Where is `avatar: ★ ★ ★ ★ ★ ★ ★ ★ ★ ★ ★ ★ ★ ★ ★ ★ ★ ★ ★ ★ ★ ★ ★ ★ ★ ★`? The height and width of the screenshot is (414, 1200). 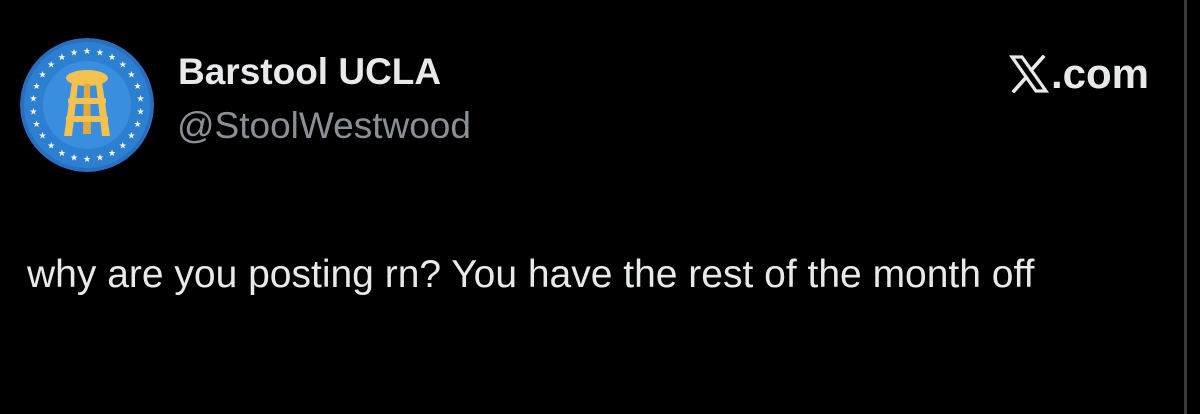 avatar: ★ ★ ★ ★ ★ ★ ★ ★ ★ ★ ★ ★ ★ ★ ★ ★ ★ ★ ★ ★ ★ ★ ★ ★ ★ ★ is located at coordinates (87, 105).